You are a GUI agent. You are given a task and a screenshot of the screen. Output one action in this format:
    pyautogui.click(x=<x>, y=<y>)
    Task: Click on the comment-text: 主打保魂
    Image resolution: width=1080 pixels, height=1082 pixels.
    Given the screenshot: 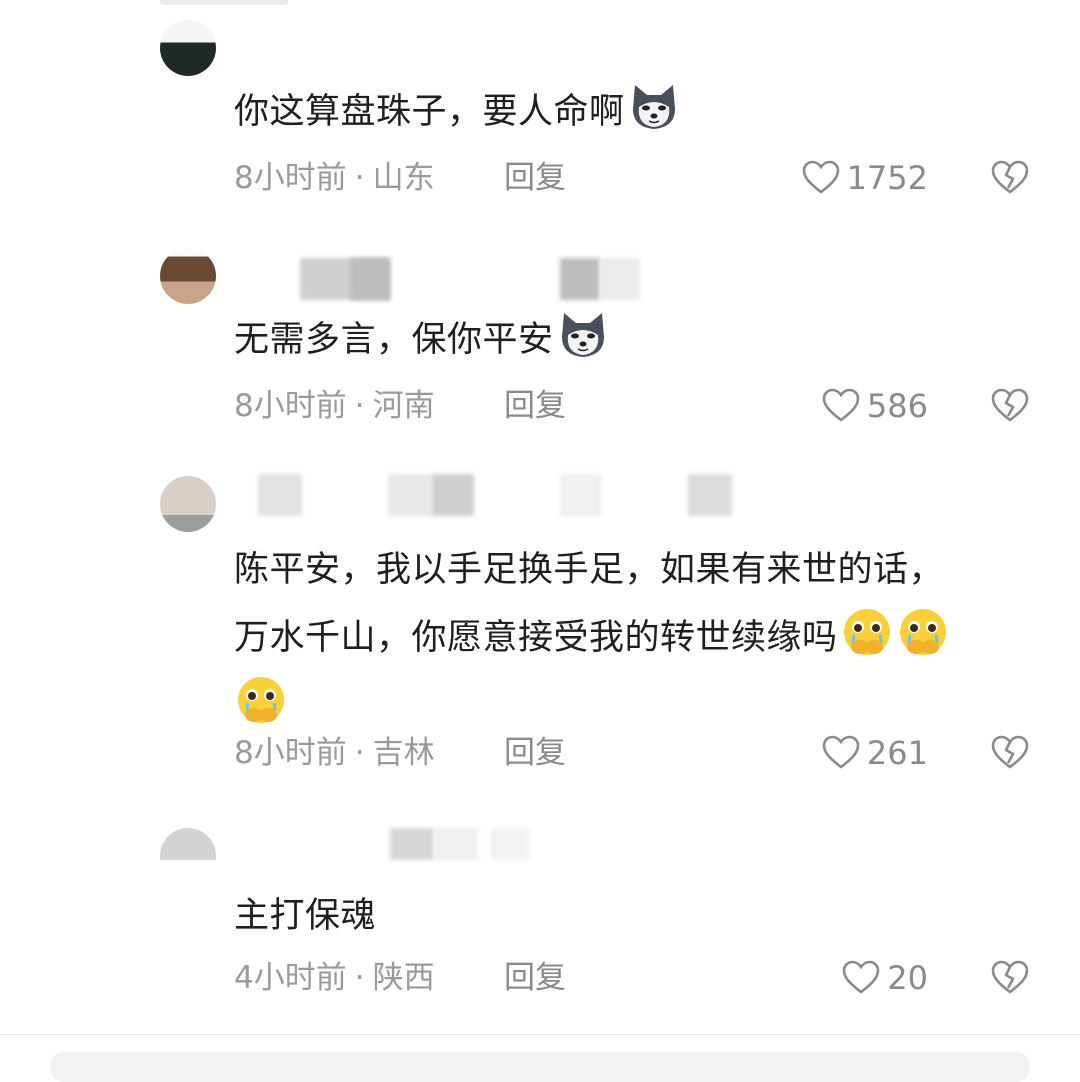 What is the action you would take?
    pyautogui.click(x=305, y=916)
    